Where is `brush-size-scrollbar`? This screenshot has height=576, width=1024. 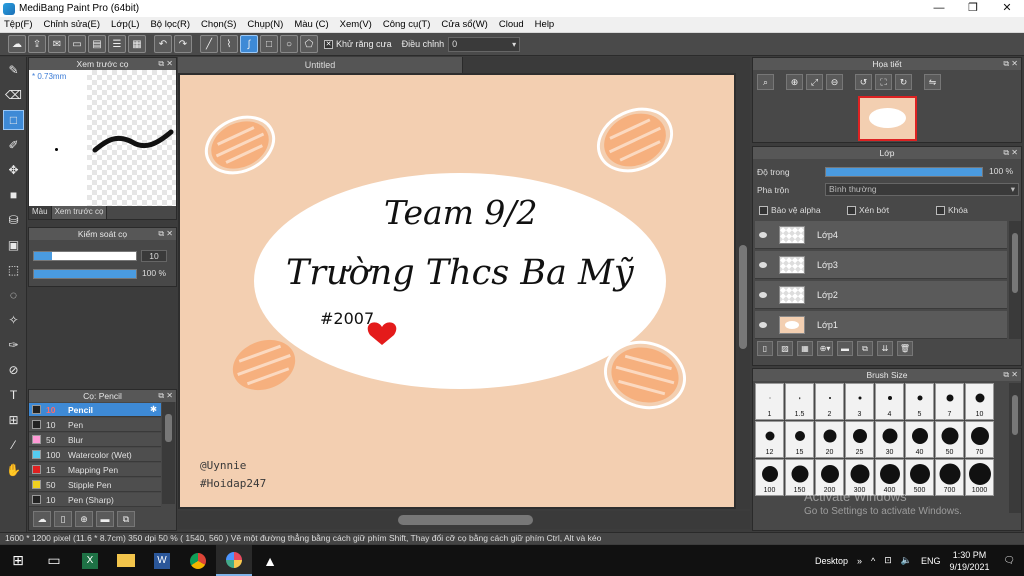 brush-size-scrollbar is located at coordinates (1015, 448).